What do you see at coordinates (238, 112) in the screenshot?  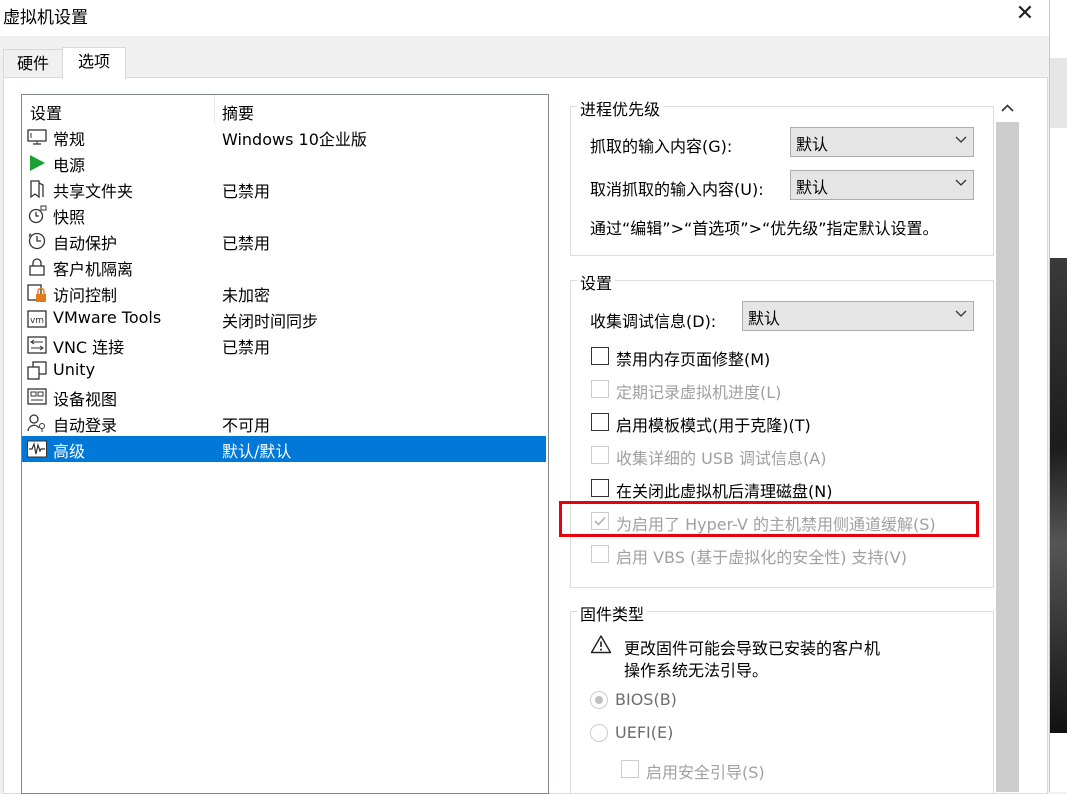 I see `column-header-summary: 摘要` at bounding box center [238, 112].